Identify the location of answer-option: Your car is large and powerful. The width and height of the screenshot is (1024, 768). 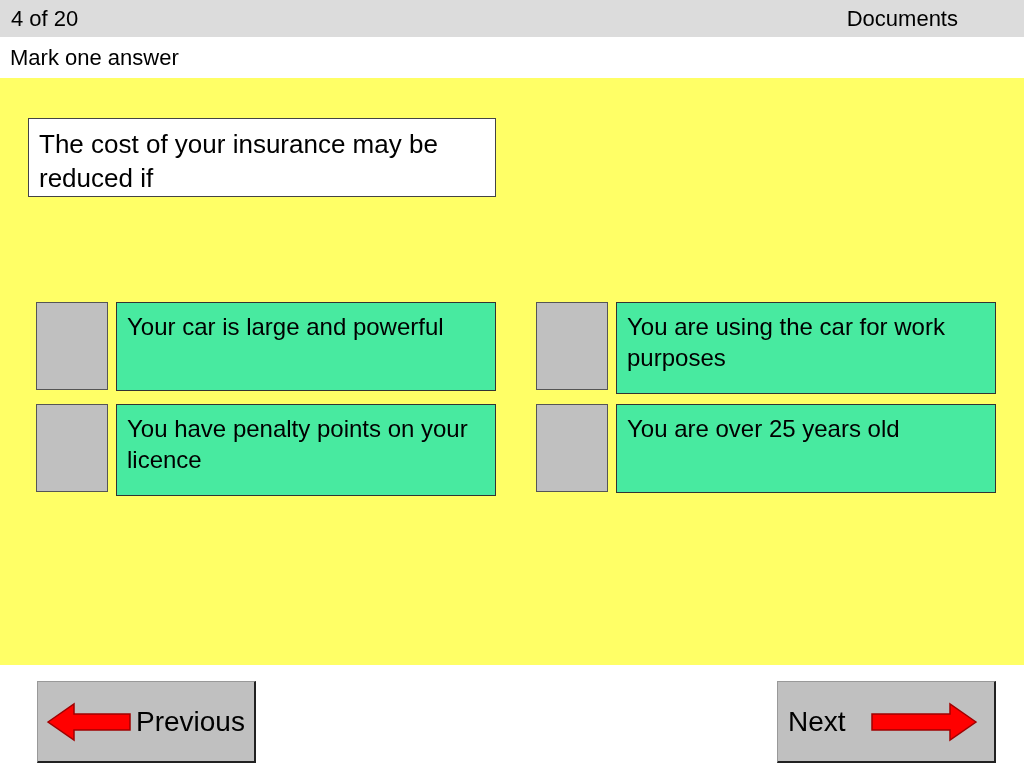
(306, 346).